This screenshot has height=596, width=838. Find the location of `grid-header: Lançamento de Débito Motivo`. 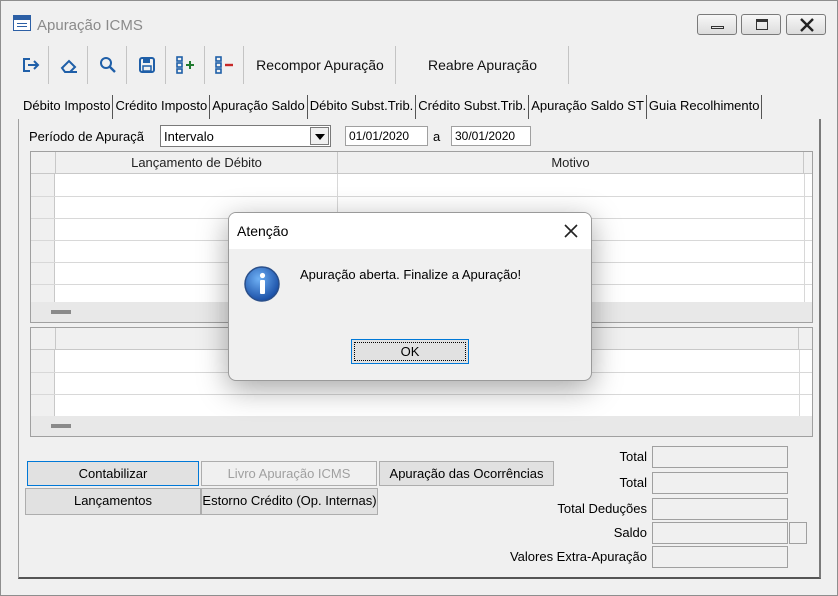

grid-header: Lançamento de Débito Motivo is located at coordinates (421, 163).